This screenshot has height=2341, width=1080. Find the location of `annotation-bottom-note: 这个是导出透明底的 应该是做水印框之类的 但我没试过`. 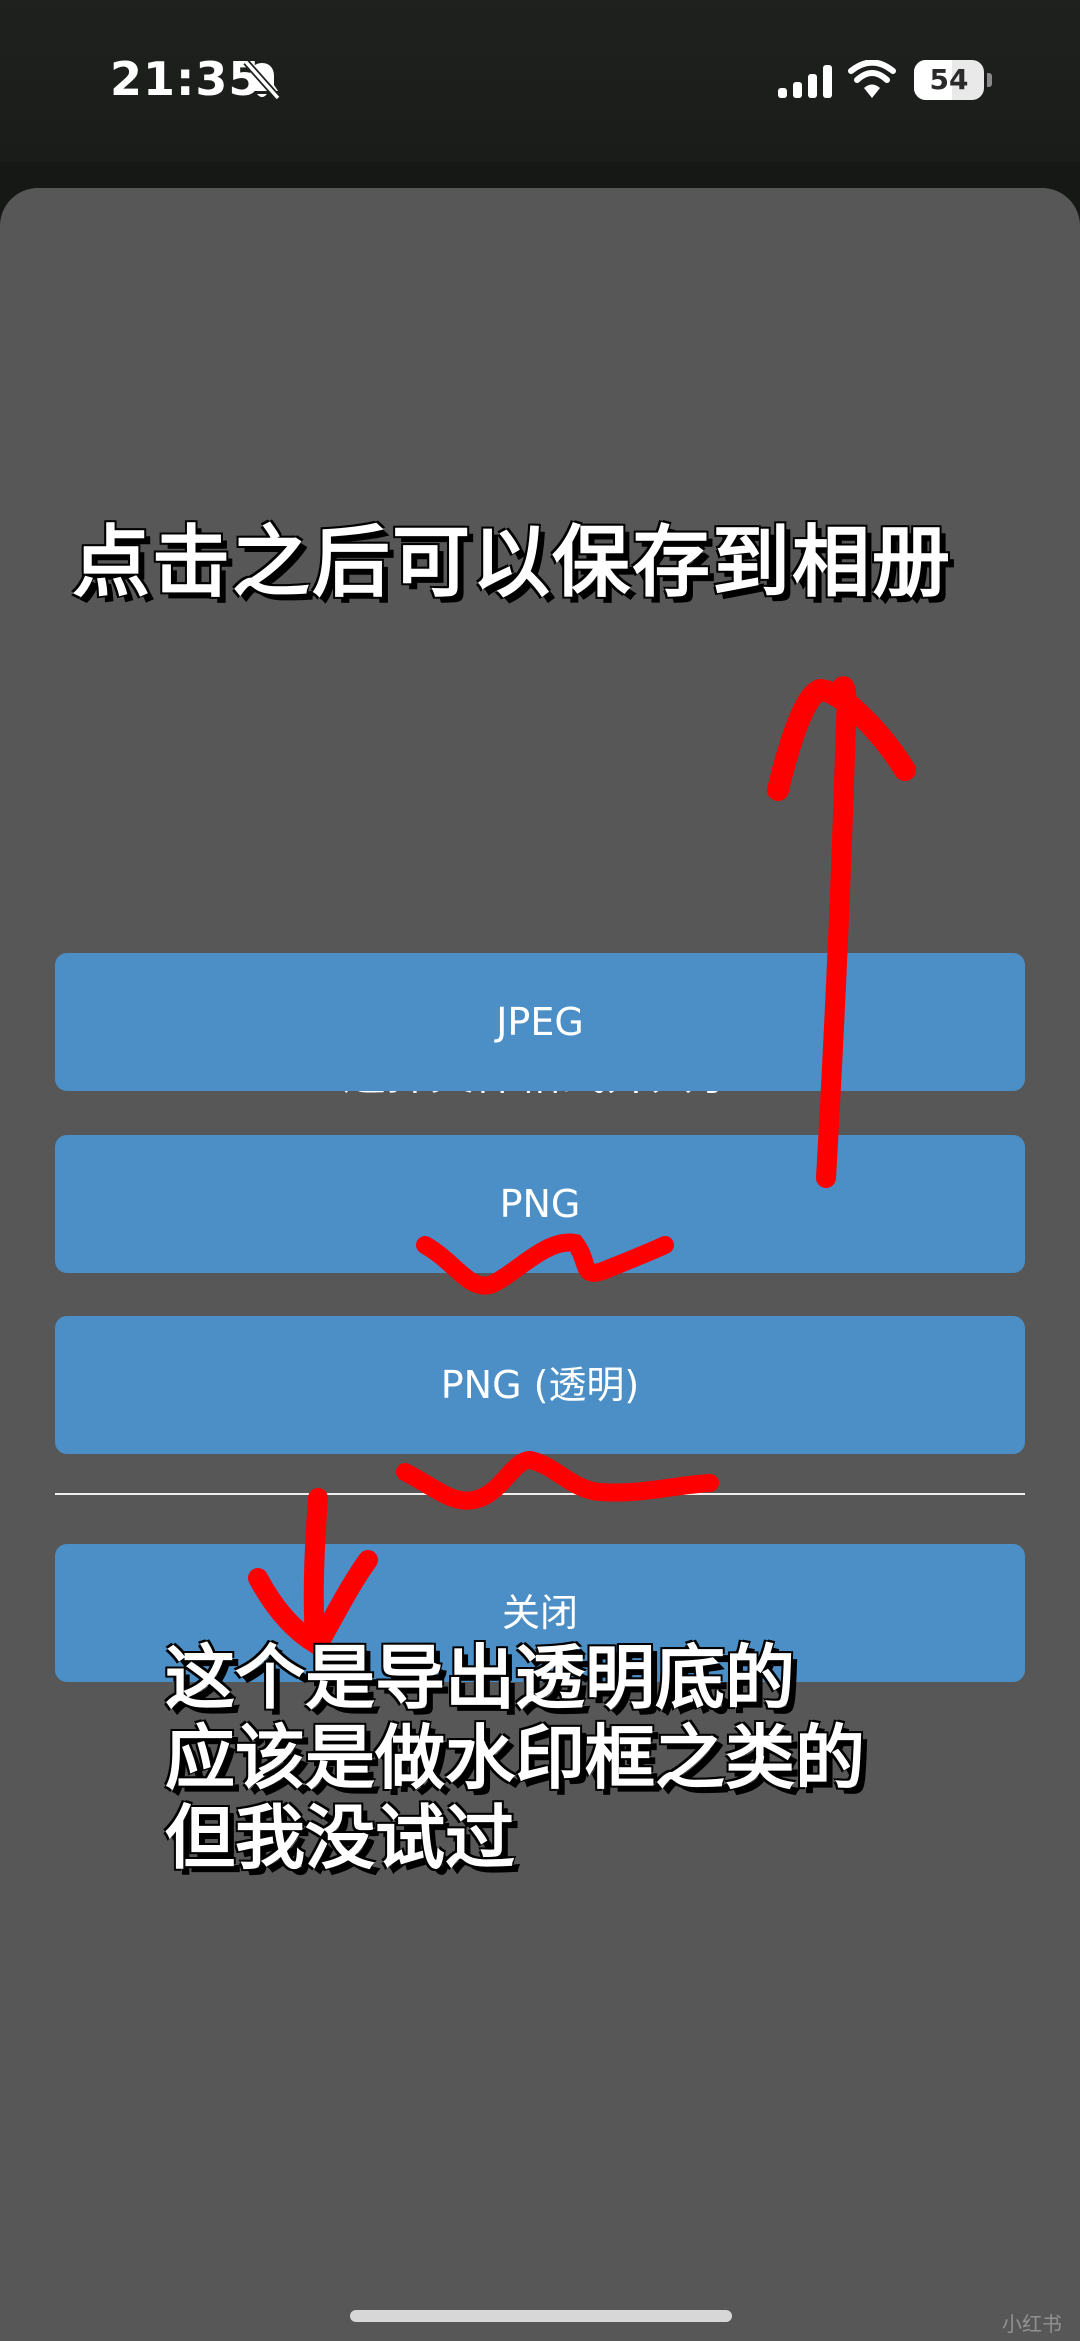

annotation-bottom-note: 这个是导出透明底的 应该是做水印框之类的 但我没试过 is located at coordinates (515, 1758).